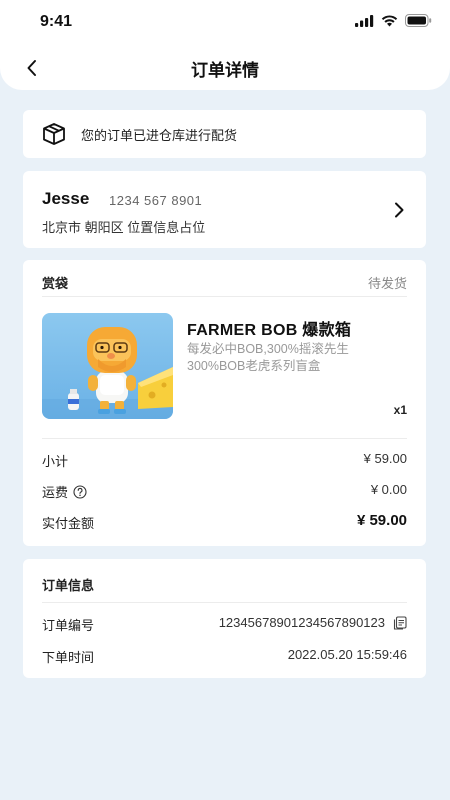 The height and width of the screenshot is (800, 450). Describe the element at coordinates (107, 366) in the screenshot. I see `product-image` at that location.